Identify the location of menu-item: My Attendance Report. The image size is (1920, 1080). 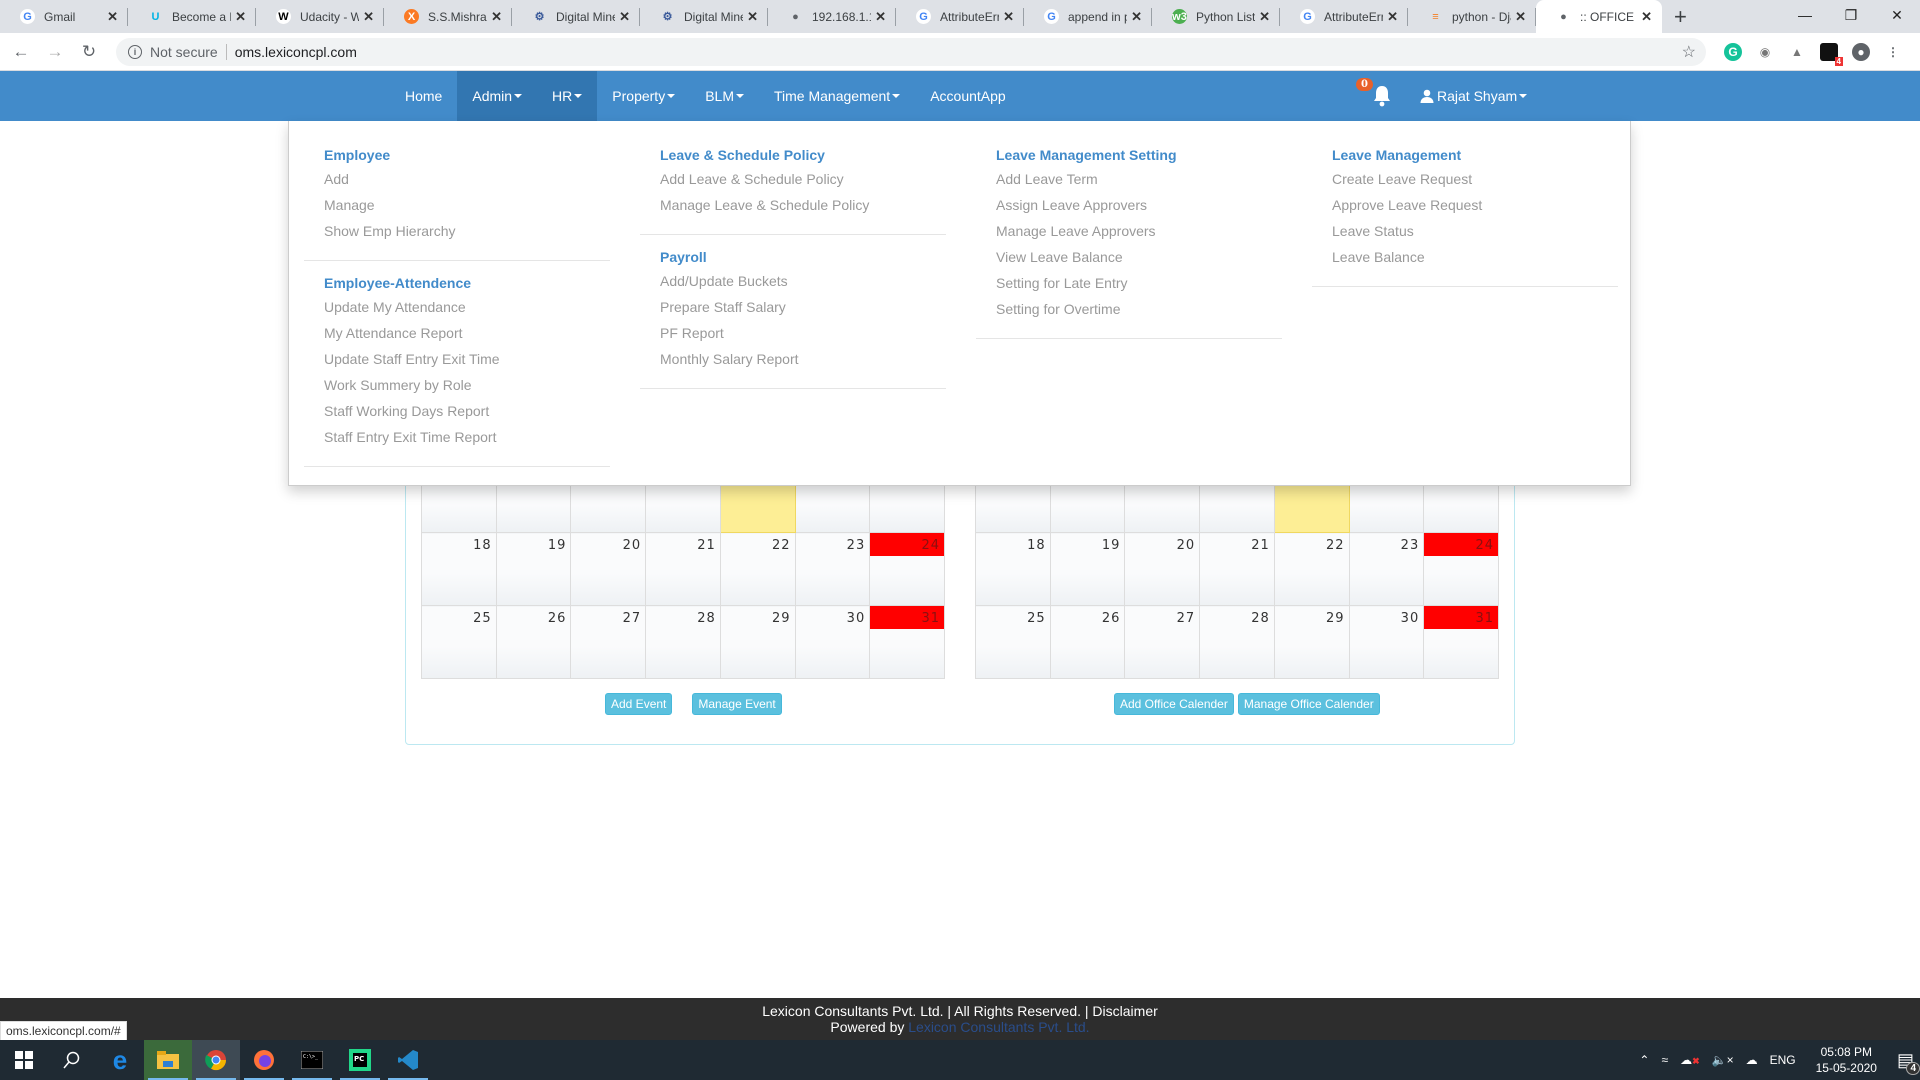
(457, 338).